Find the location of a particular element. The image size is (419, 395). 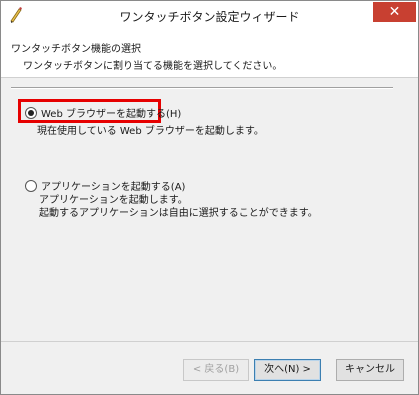

option-description: 起動するアプリケーションは自由に選択することができます。 is located at coordinates (178, 213).